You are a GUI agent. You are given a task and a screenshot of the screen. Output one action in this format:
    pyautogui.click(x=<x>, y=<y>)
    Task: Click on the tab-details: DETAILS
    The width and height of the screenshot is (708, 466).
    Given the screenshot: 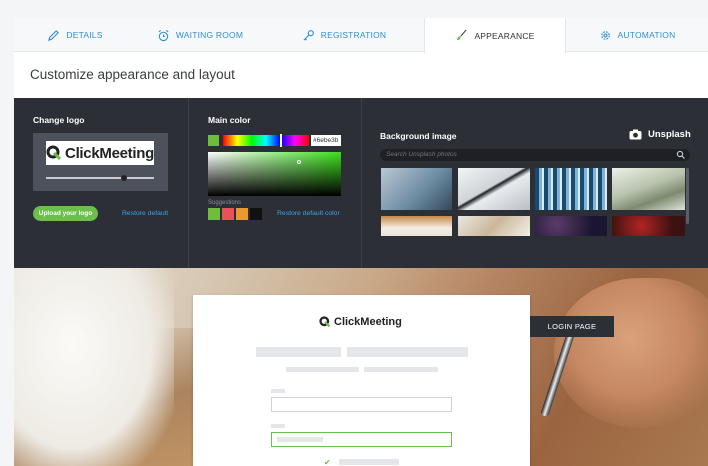 What is the action you would take?
    pyautogui.click(x=75, y=35)
    